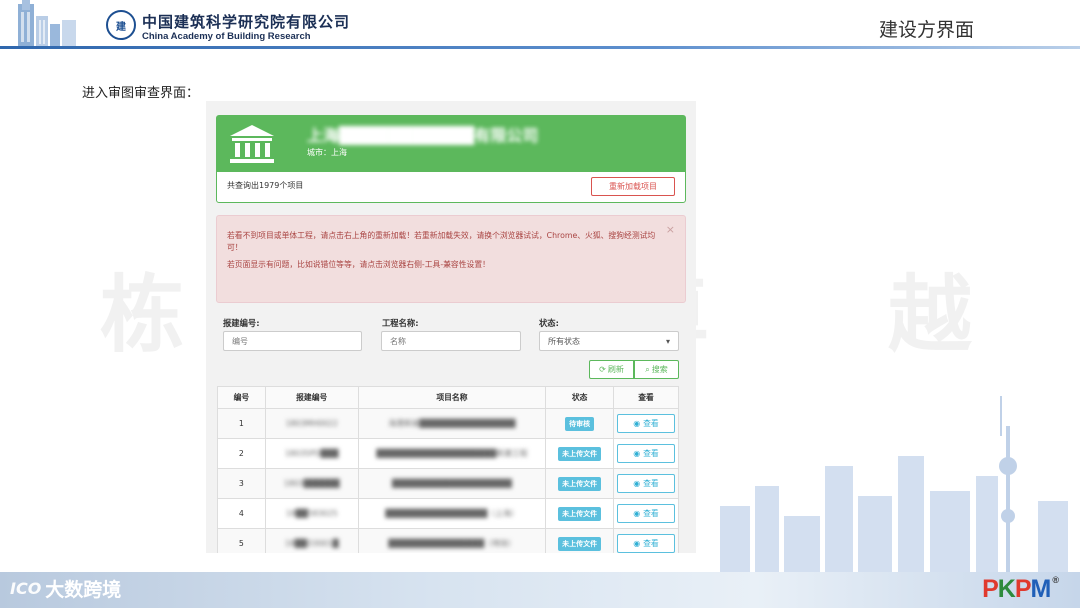 The width and height of the screenshot is (1080, 608). I want to click on pkpm-letter: M, so click(1041, 589).